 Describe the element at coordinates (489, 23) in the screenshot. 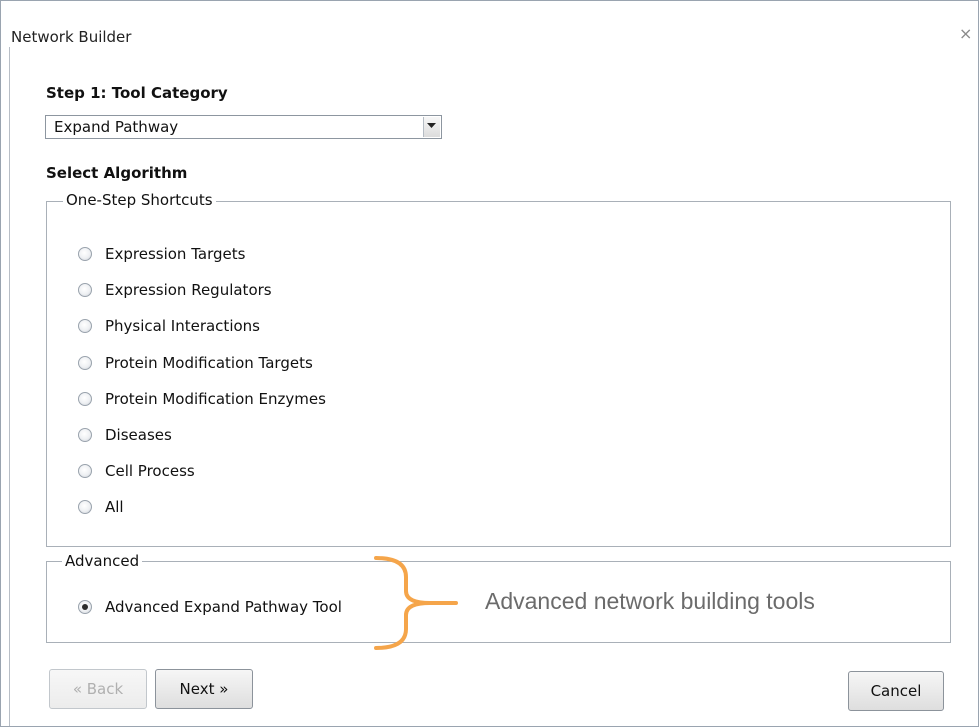

I see `title-bar: Network Builder ×` at that location.